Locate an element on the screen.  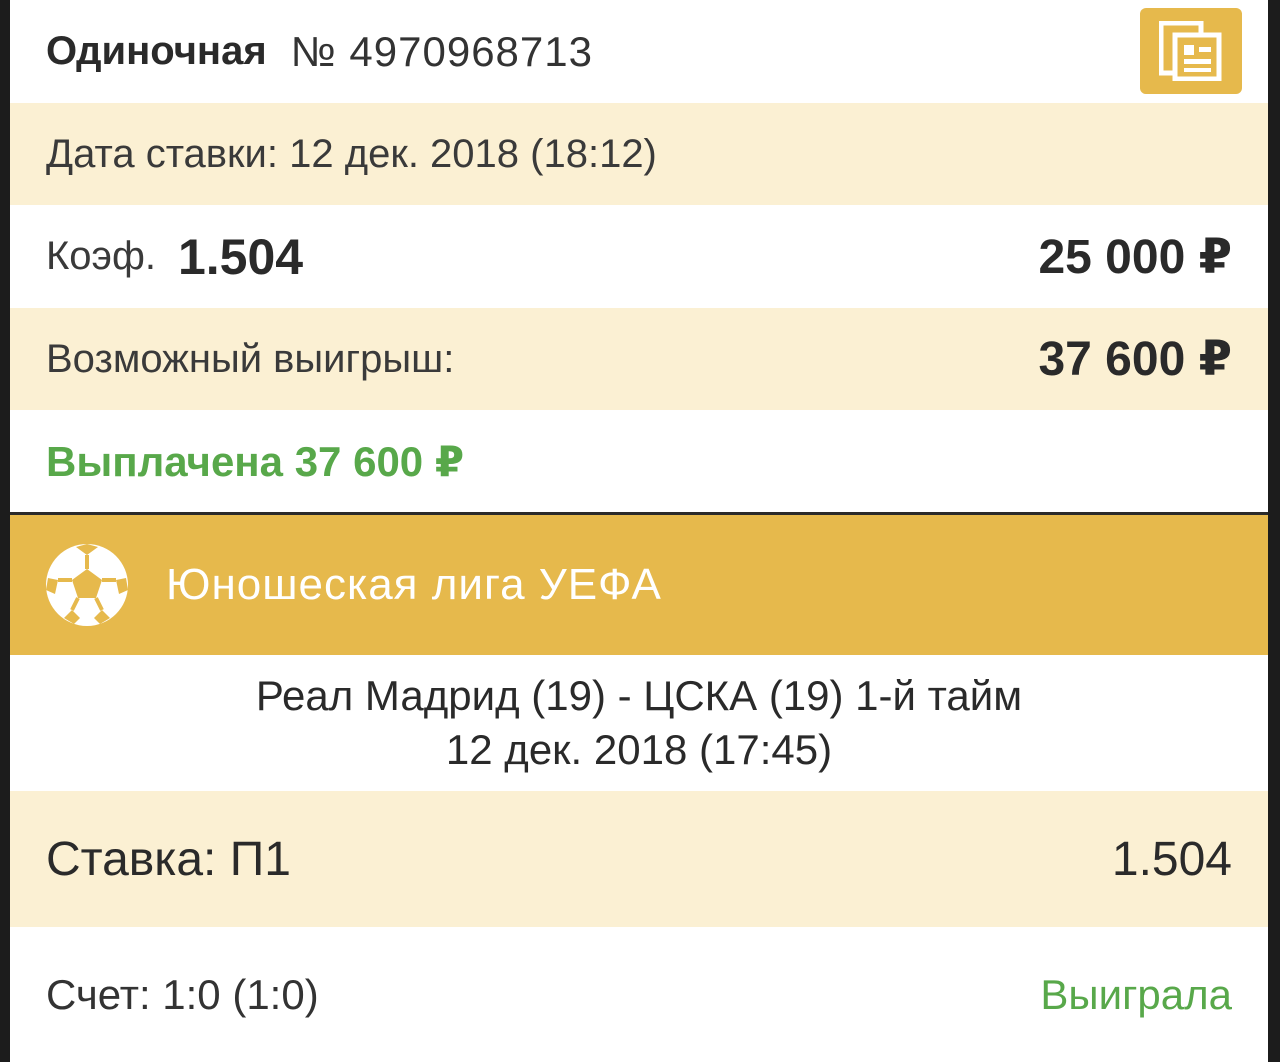
league-header: Юношеская лига УЕФА is located at coordinates (639, 585).